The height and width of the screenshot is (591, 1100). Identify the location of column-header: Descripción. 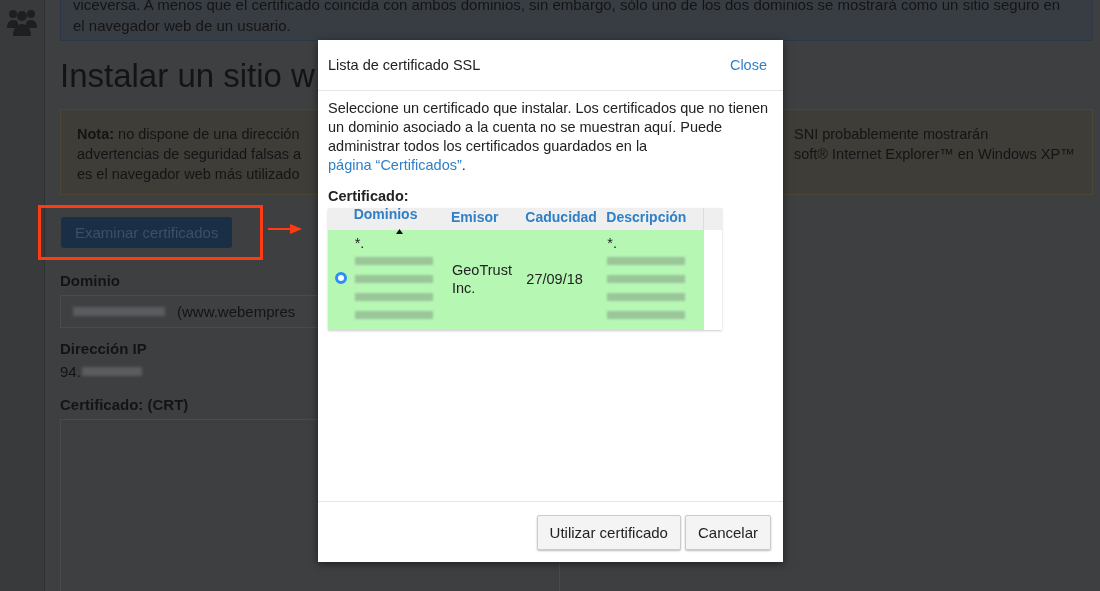
(654, 219).